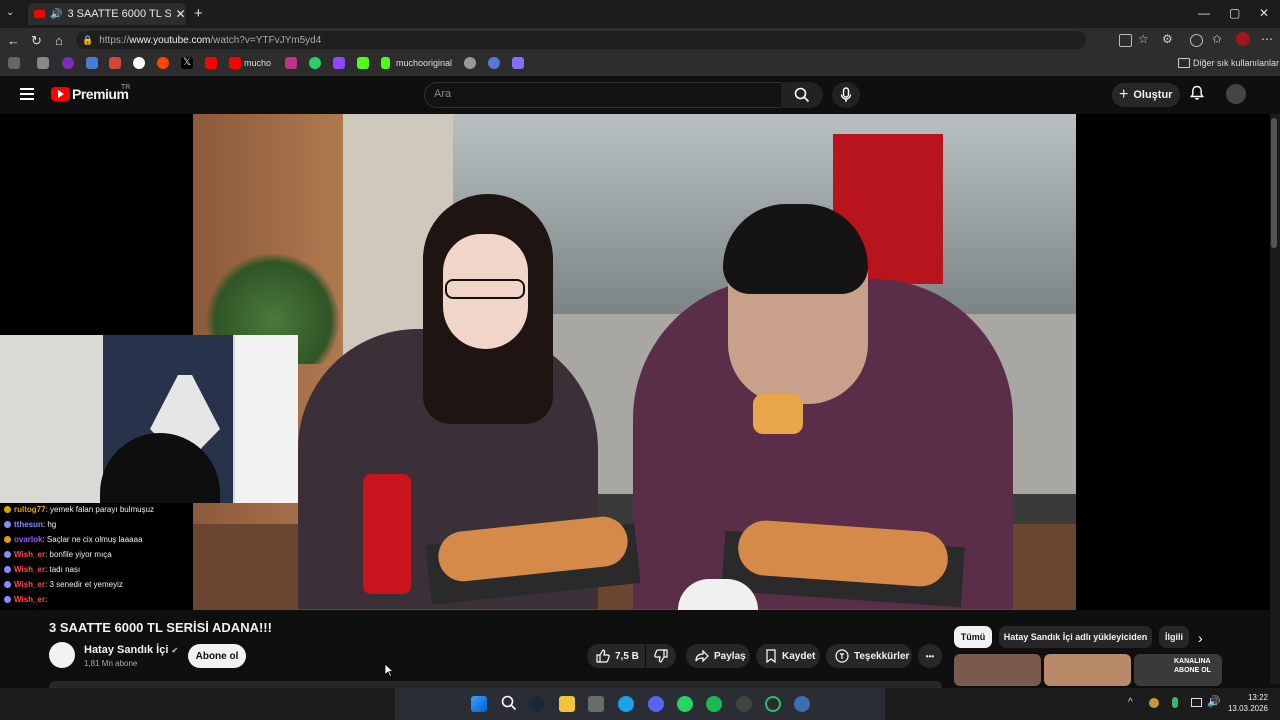  Describe the element at coordinates (846, 95) in the screenshot. I see `voice-search-button` at that location.